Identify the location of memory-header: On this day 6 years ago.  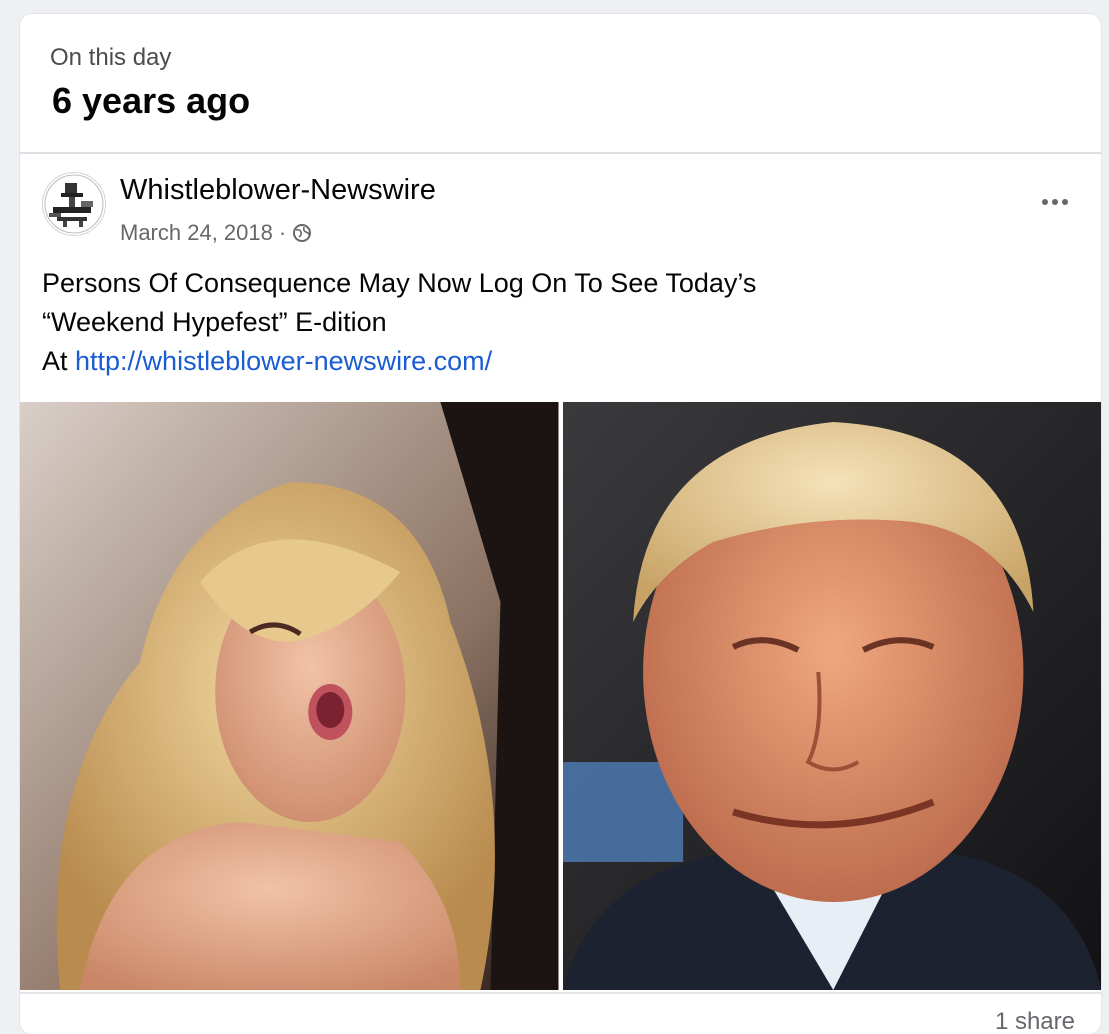
(560, 84).